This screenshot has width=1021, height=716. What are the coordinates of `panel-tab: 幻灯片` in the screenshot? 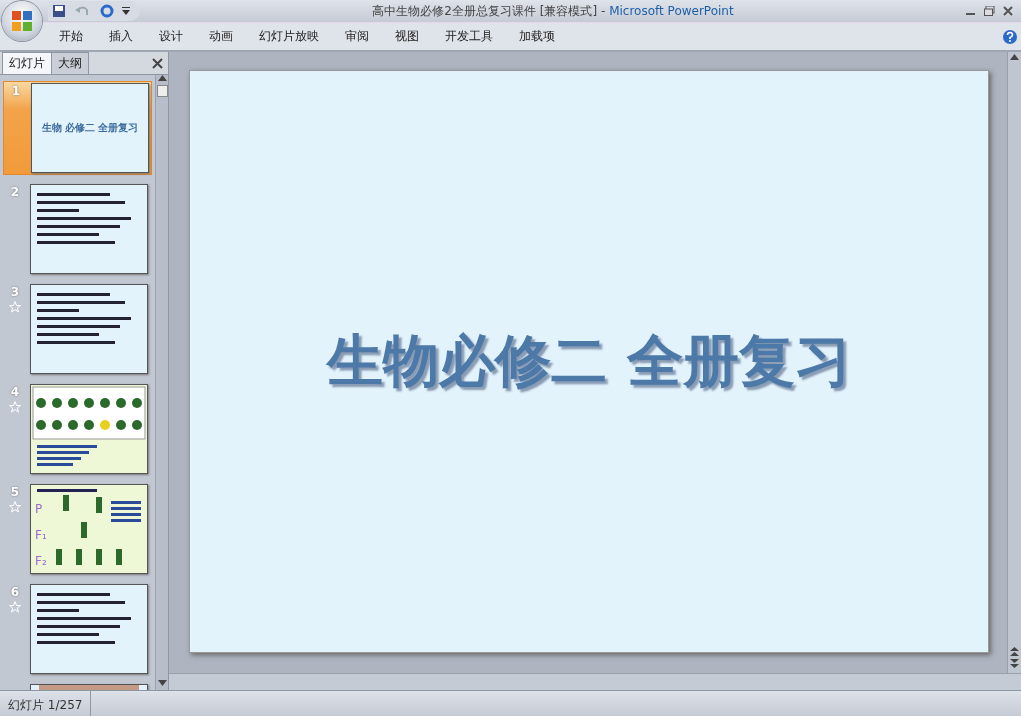 It's located at (27, 63).